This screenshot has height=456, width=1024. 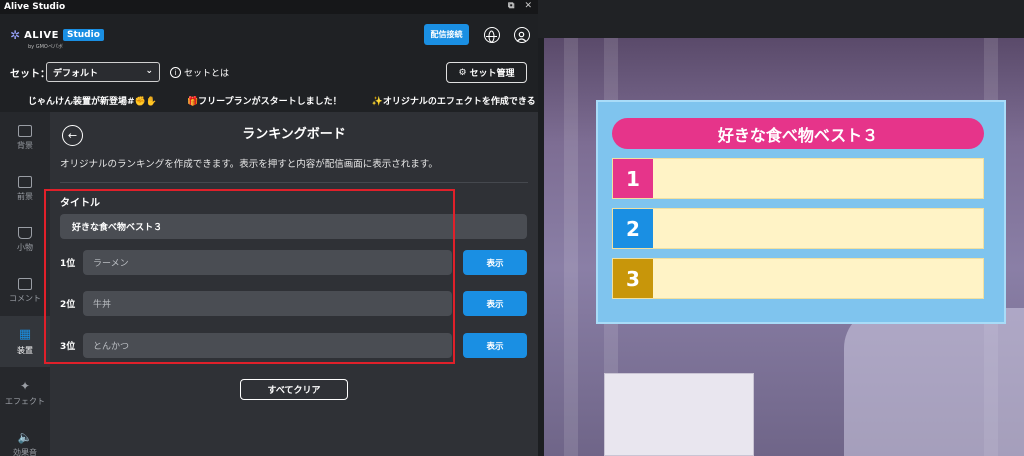 I want to click on board-row-2: 2, so click(x=798, y=228).